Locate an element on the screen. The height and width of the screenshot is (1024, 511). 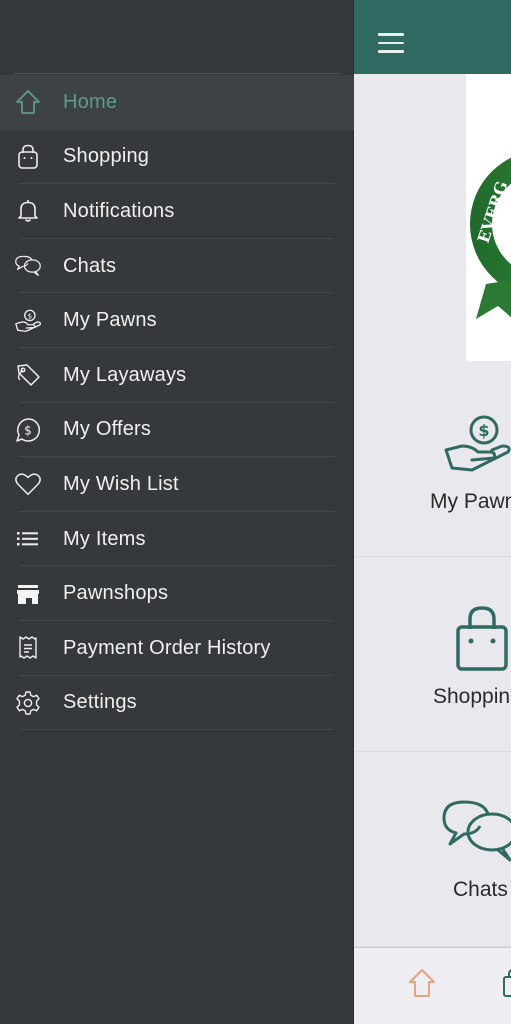
tab-home is located at coordinates (422, 985).